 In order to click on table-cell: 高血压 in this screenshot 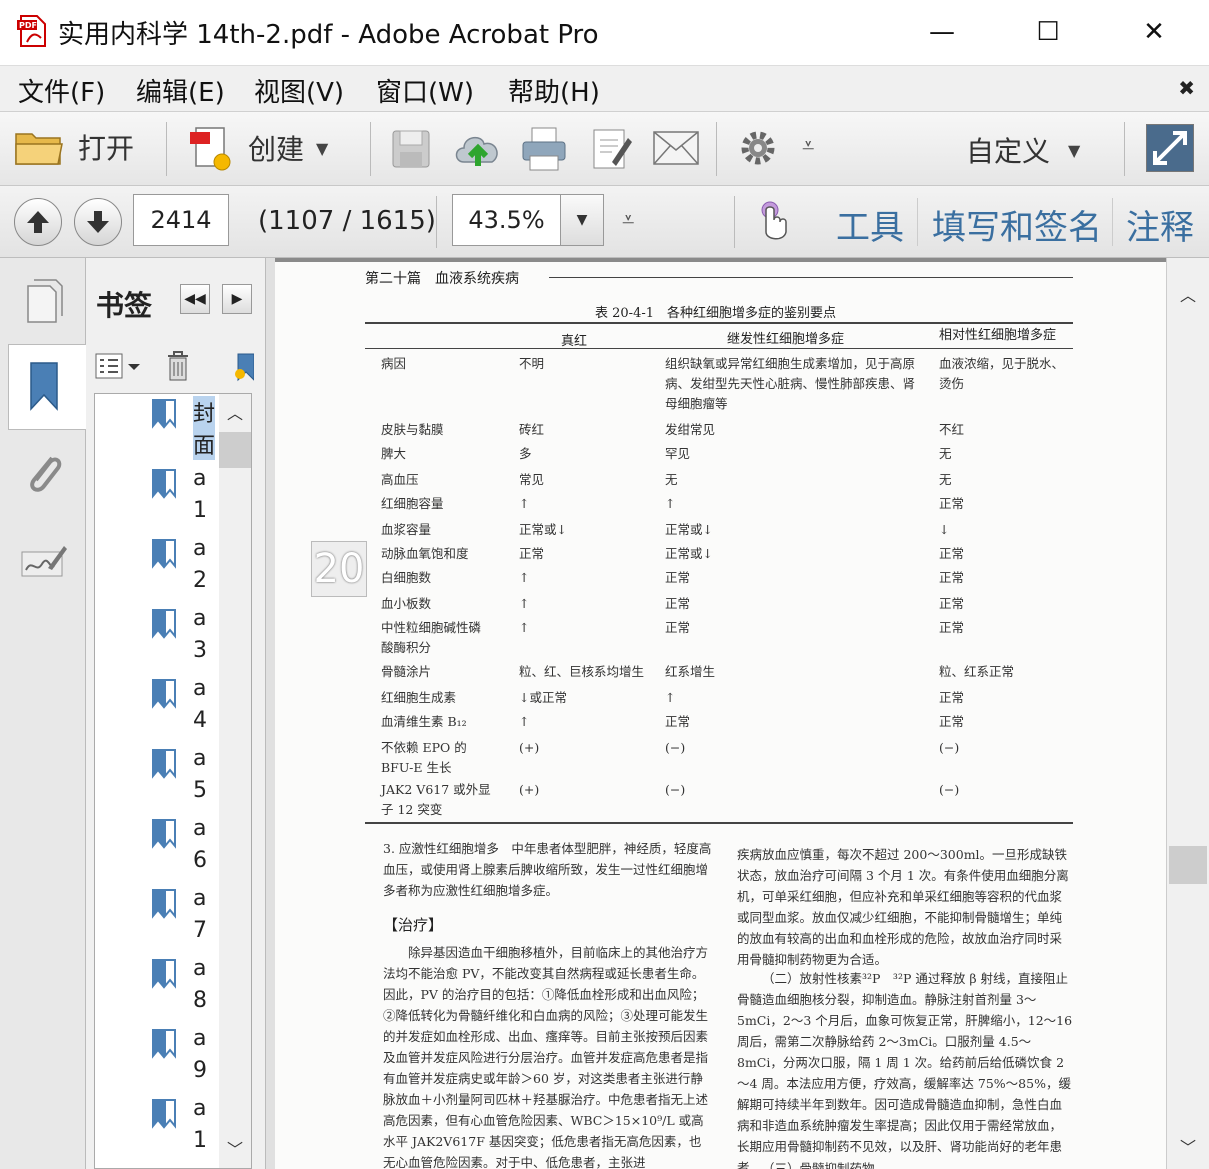, I will do `click(400, 479)`.